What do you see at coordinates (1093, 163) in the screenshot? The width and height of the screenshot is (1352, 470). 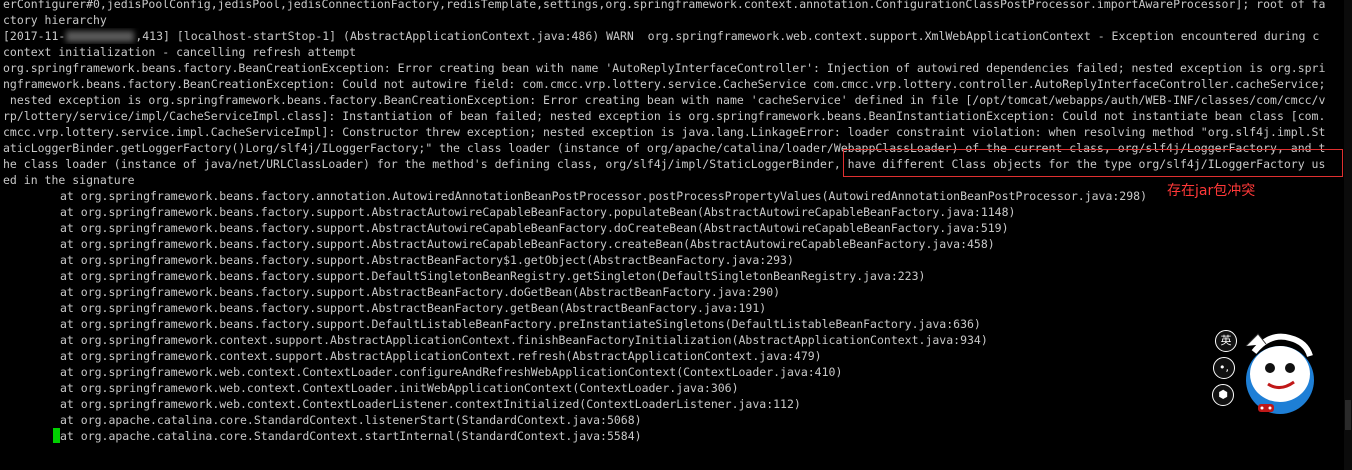 I see `highlight-annotation-box` at bounding box center [1093, 163].